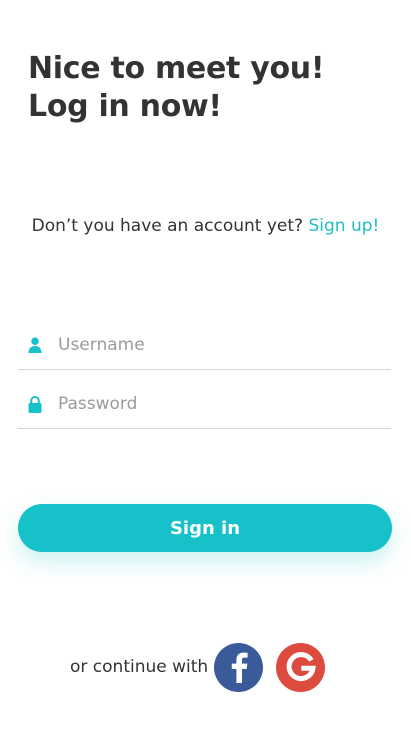 Image resolution: width=411 pixels, height=735 pixels. What do you see at coordinates (208, 404) in the screenshot?
I see `password-input` at bounding box center [208, 404].